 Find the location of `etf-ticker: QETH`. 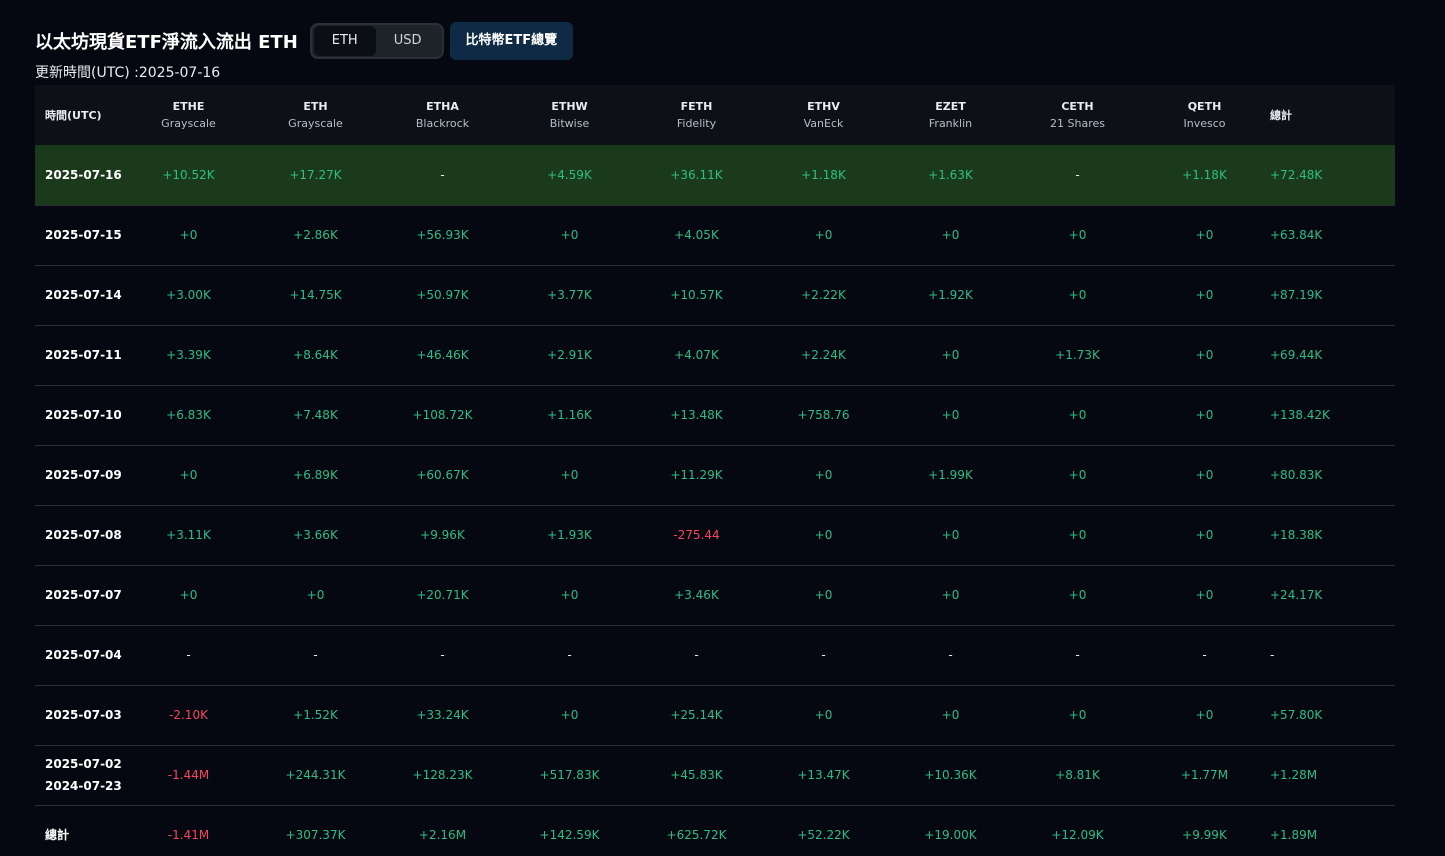

etf-ticker: QETH is located at coordinates (1204, 106).